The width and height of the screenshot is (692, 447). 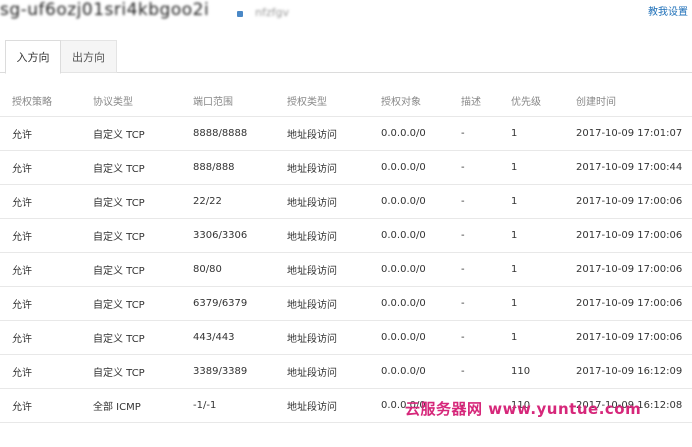 What do you see at coordinates (346, 57) in the screenshot?
I see `direction-tabs: 入方向 出方向` at bounding box center [346, 57].